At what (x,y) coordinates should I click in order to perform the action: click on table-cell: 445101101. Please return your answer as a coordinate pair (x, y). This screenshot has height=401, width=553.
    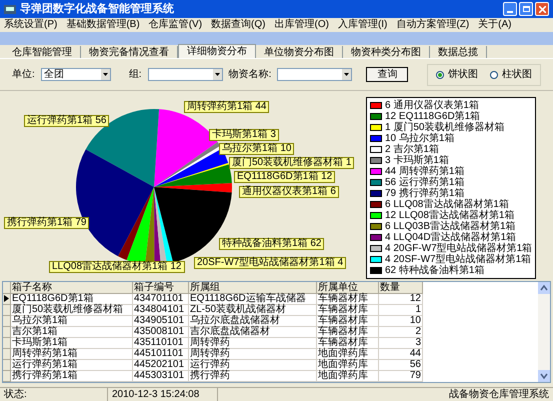
    Looking at the image, I should click on (161, 354).